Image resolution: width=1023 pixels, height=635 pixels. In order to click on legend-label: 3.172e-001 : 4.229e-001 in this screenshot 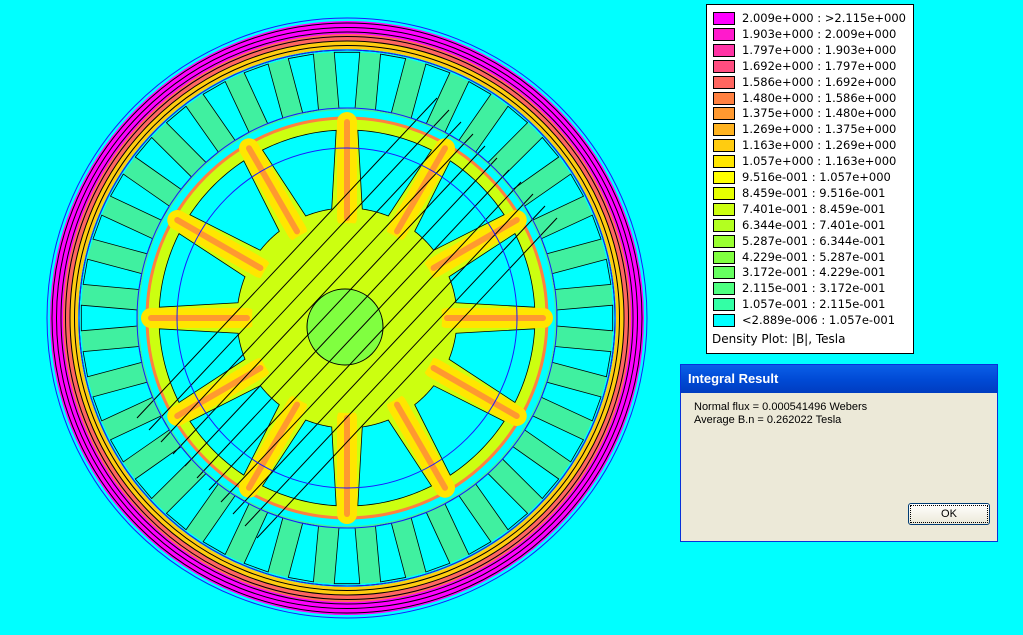, I will do `click(814, 272)`.